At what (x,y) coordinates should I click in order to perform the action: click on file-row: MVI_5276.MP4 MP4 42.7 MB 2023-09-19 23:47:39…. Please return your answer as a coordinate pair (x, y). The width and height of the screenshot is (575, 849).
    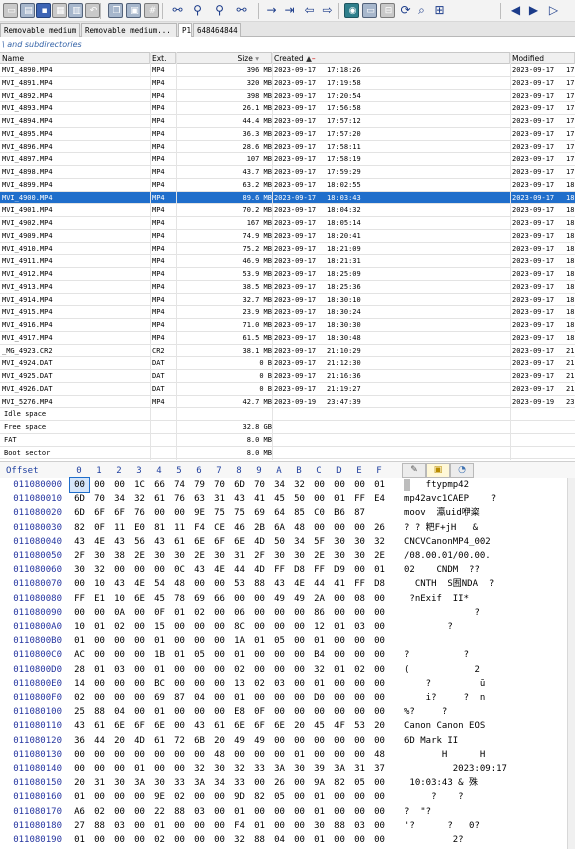
    Looking at the image, I should click on (287, 402).